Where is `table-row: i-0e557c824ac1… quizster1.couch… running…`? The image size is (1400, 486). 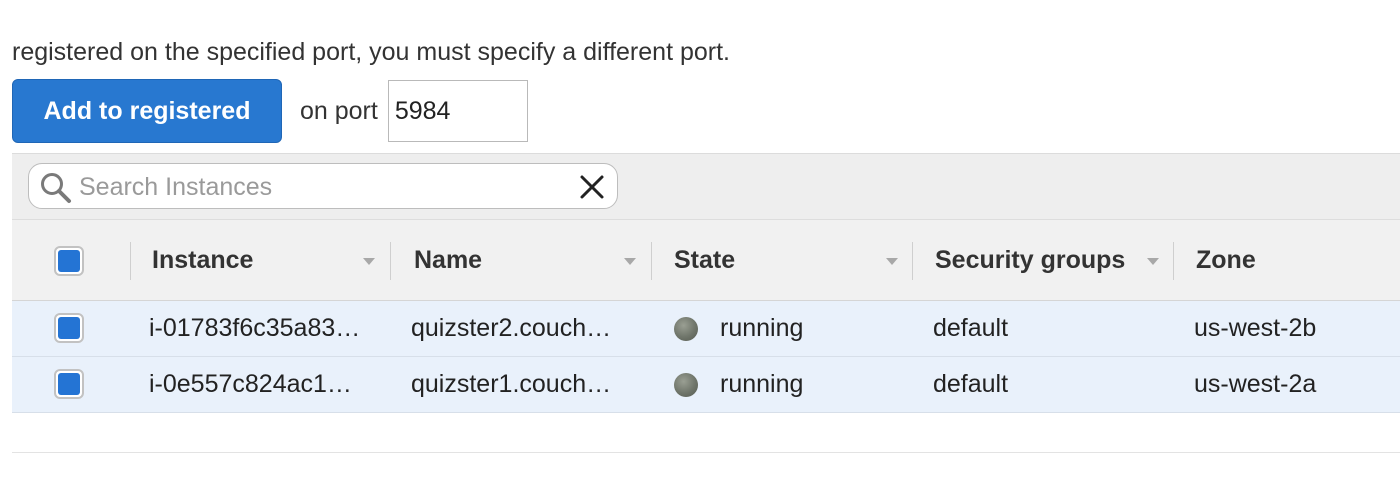
table-row: i-0e557c824ac1… quizster1.couch… running… is located at coordinates (706, 385).